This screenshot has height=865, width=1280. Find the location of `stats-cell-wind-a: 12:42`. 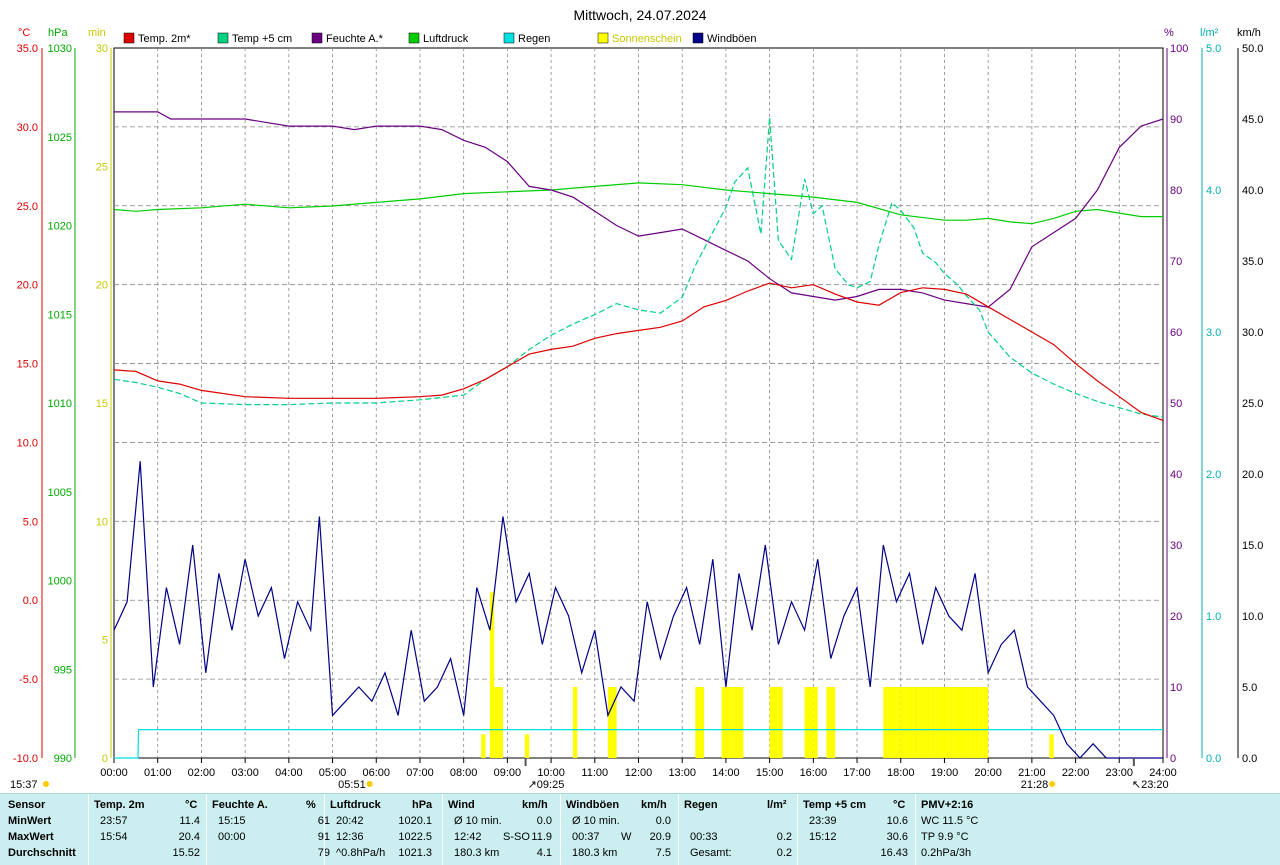

stats-cell-wind-a: 12:42 is located at coordinates (468, 837).